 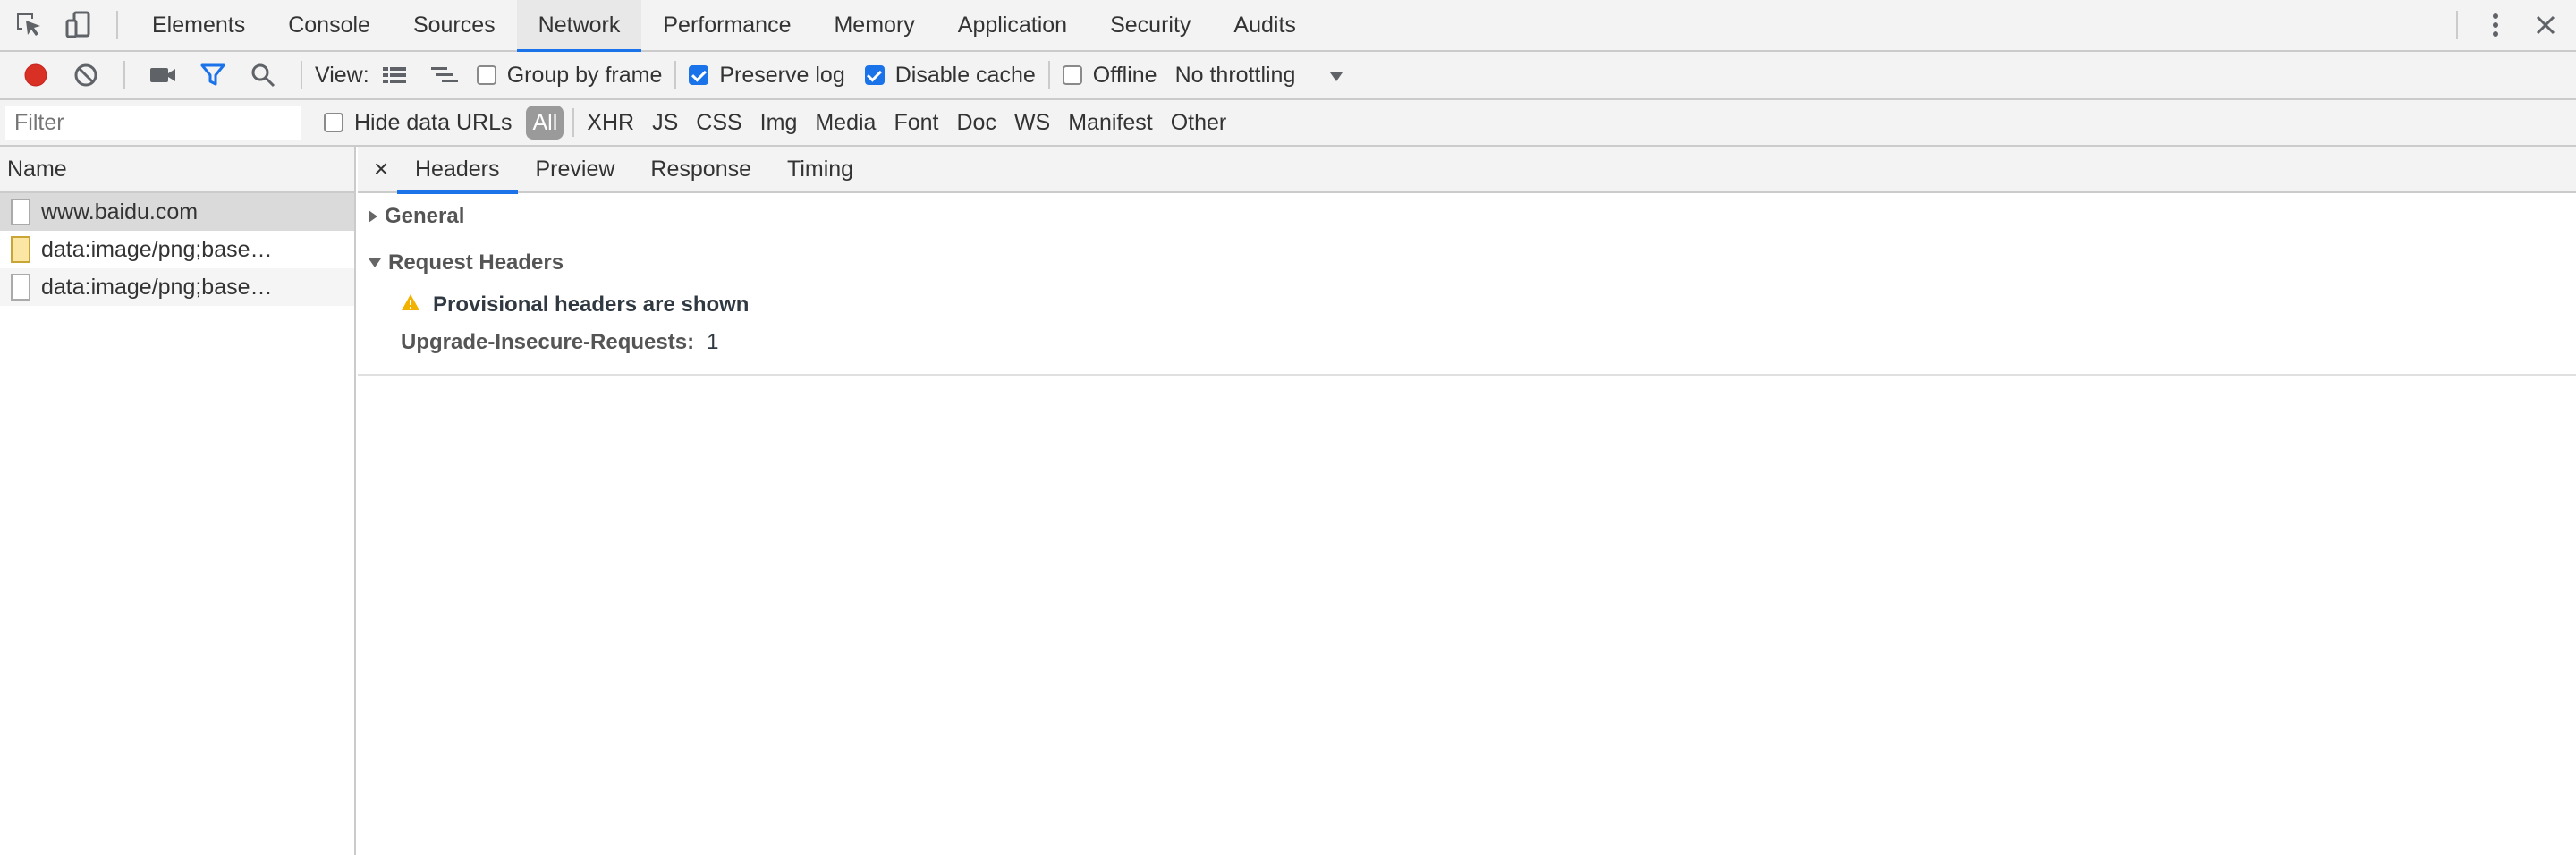 What do you see at coordinates (965, 75) in the screenshot?
I see `disable-cache-label: Disable cache` at bounding box center [965, 75].